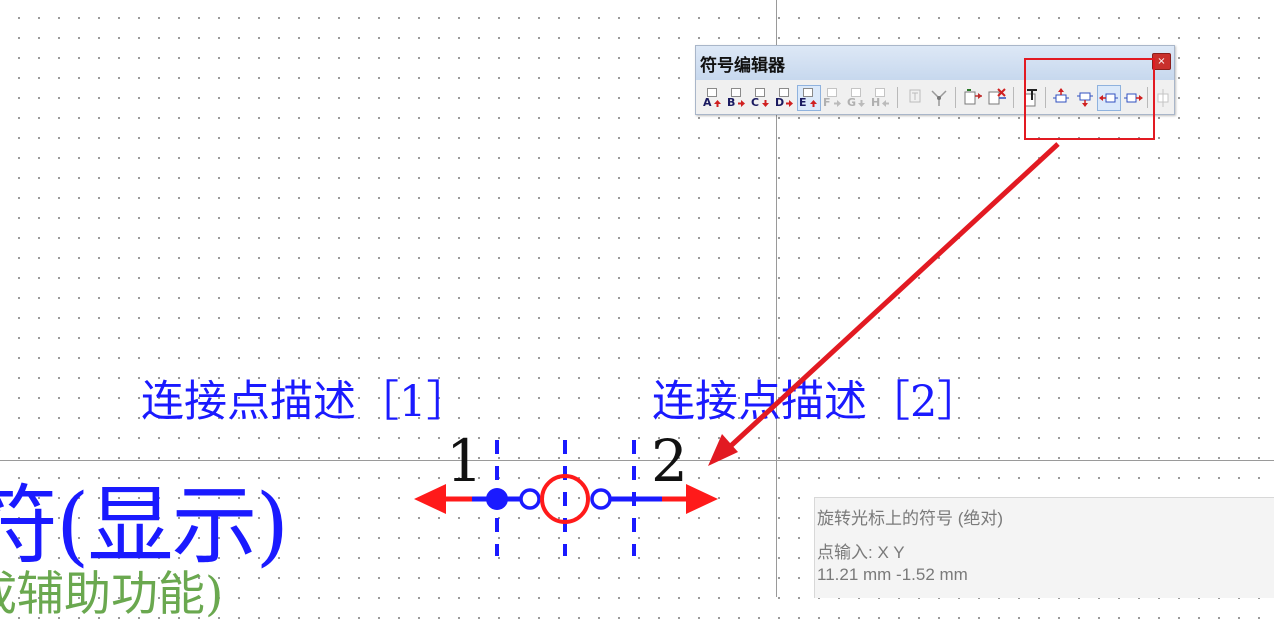 This screenshot has height=624, width=1274. What do you see at coordinates (713, 98) in the screenshot?
I see `pin-a-button: A` at bounding box center [713, 98].